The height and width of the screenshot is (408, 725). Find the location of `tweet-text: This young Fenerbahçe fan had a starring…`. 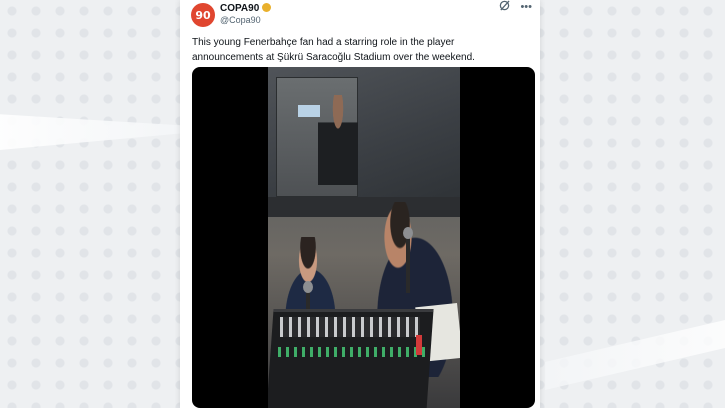

tweet-text: This young Fenerbahçe fan had a starring… is located at coordinates (333, 50).